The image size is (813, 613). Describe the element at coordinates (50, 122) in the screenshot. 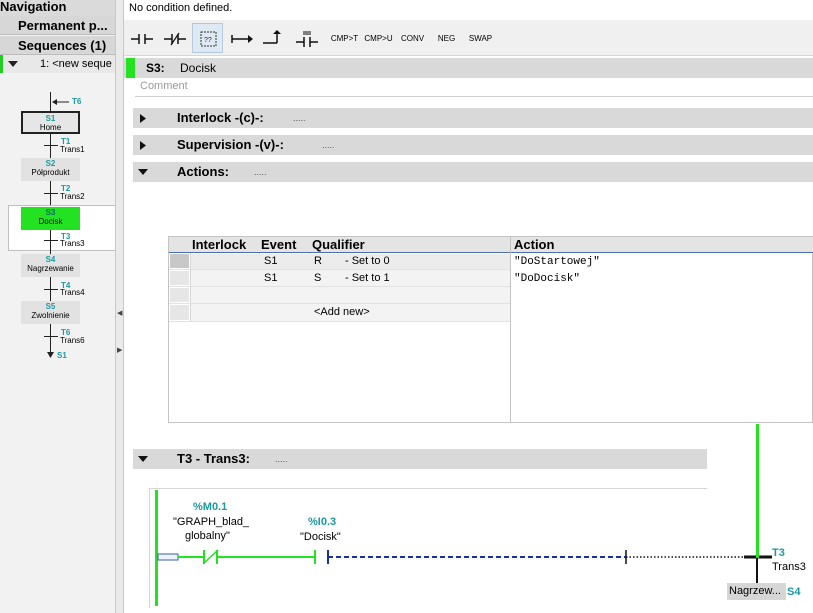

I see `overview-step-s1: S1 Home` at that location.